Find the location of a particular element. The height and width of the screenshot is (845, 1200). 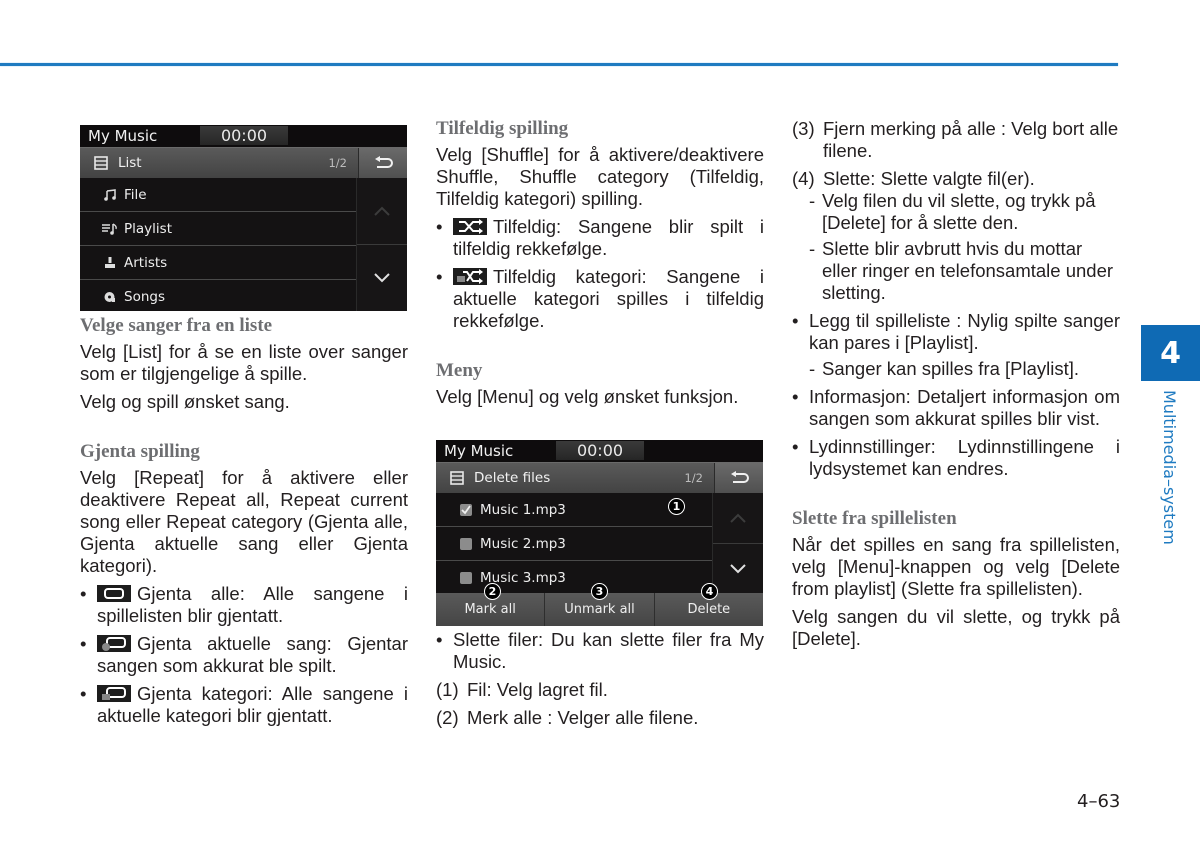

list-header: List 1/2 is located at coordinates (243, 162).